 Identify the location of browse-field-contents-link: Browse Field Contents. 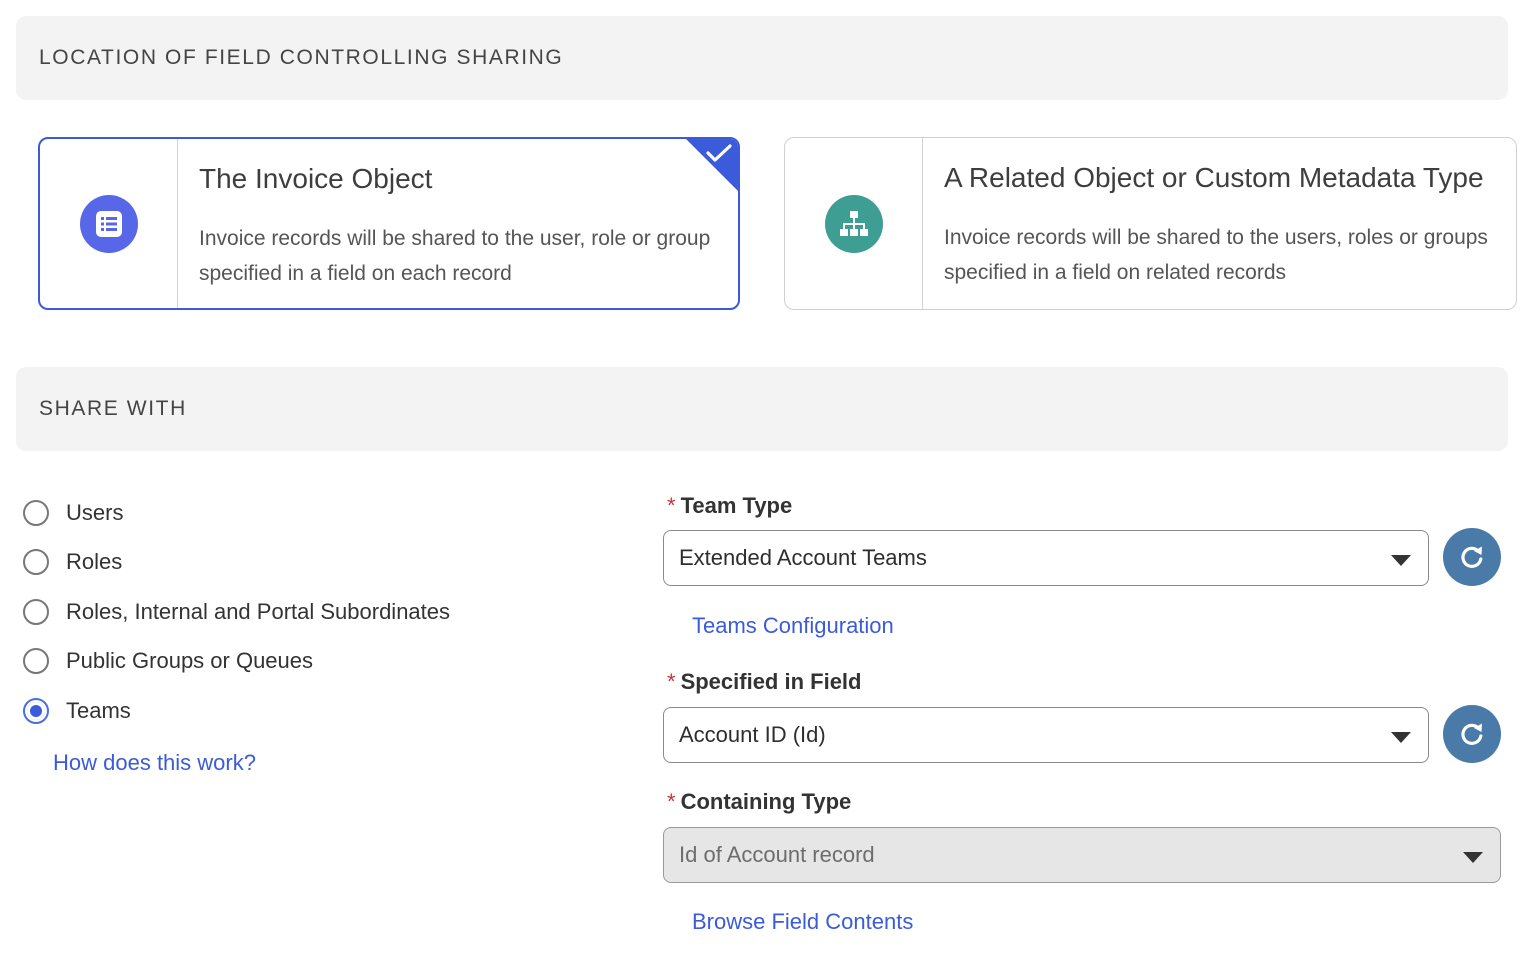
(802, 922).